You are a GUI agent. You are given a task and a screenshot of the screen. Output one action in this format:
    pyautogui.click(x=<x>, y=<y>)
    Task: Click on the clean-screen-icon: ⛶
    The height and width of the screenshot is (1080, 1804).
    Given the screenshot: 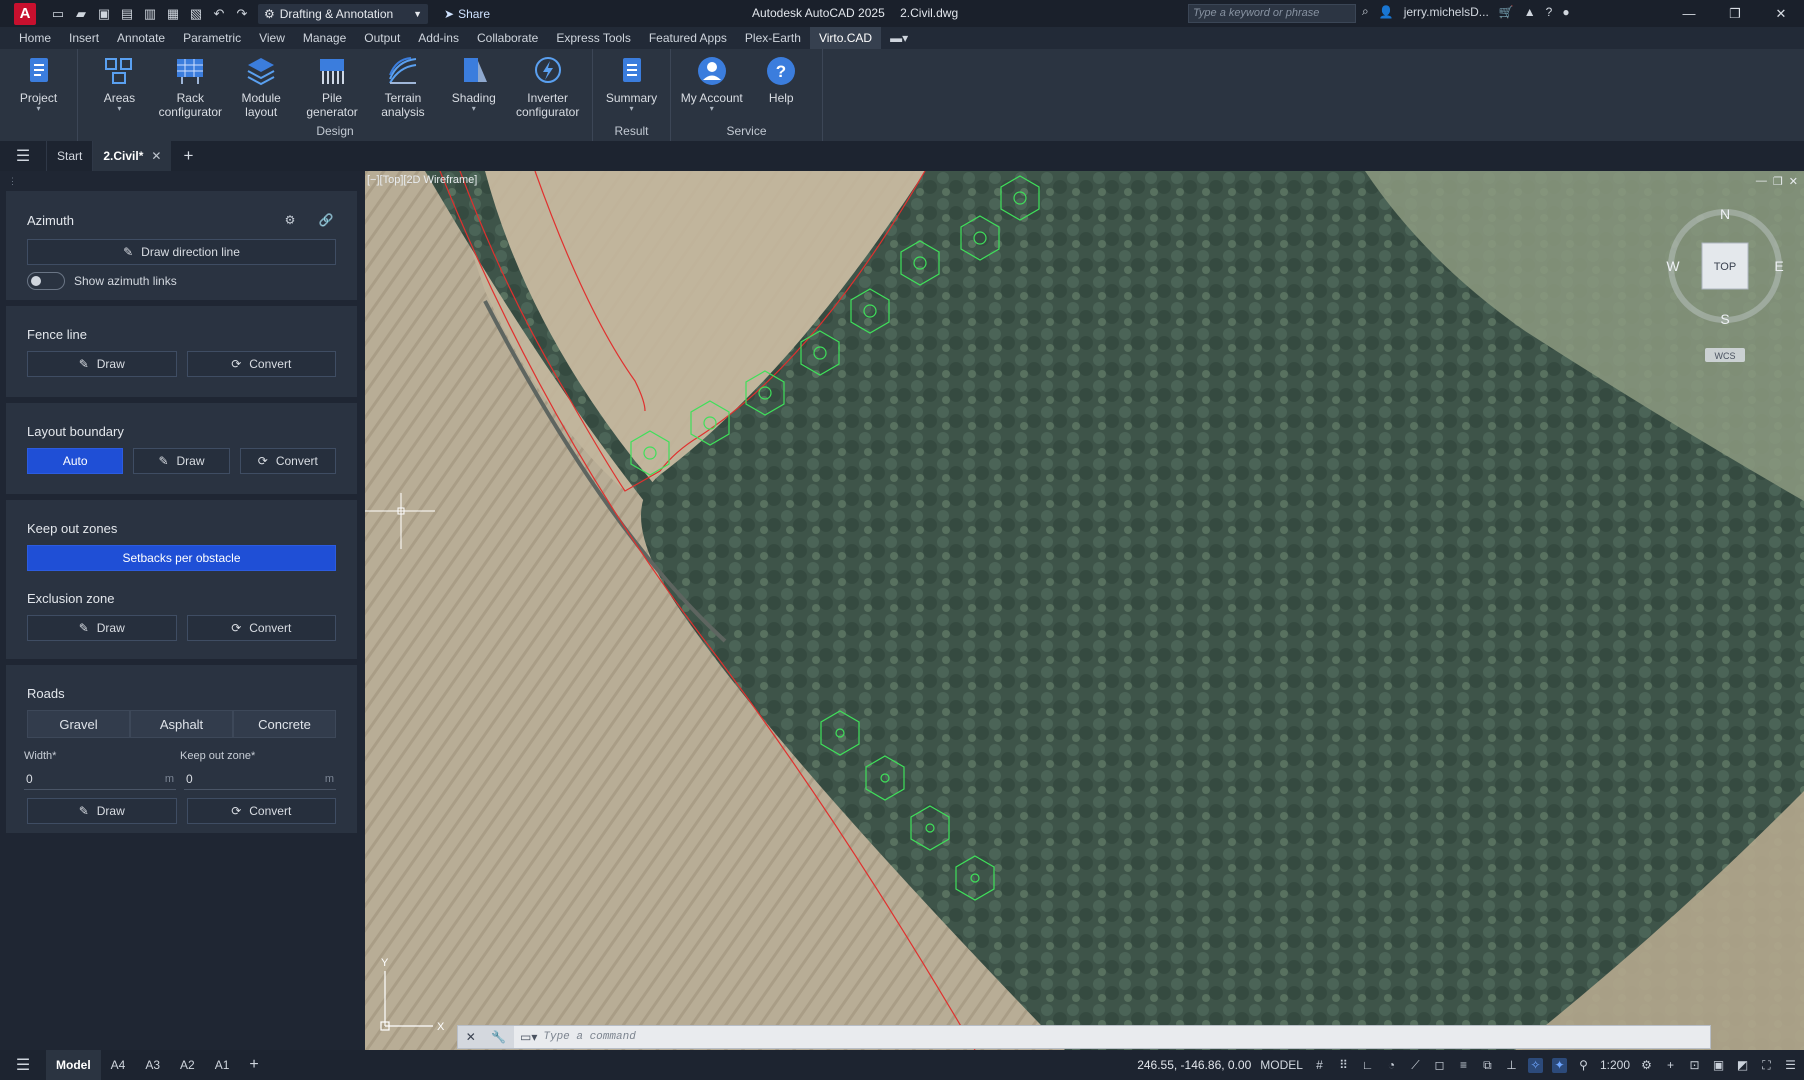 What is the action you would take?
    pyautogui.click(x=1766, y=1065)
    